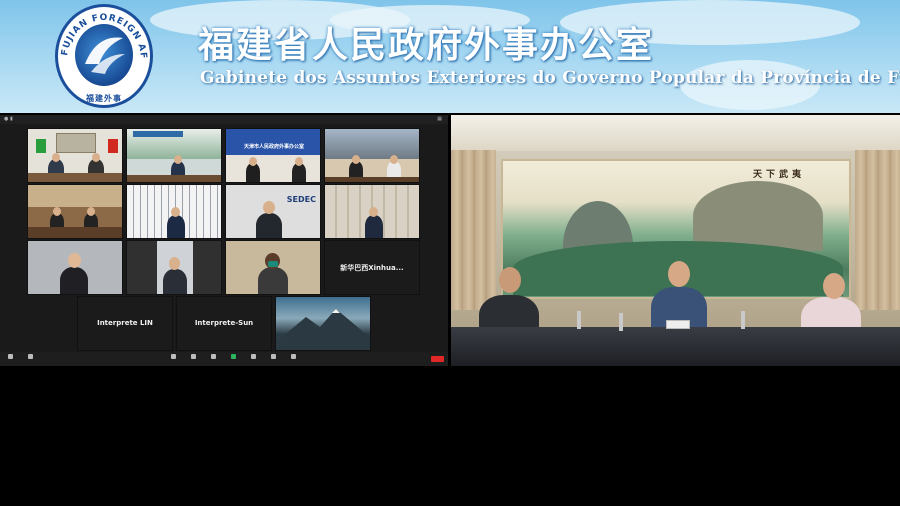 Image resolution: width=900 pixels, height=506 pixels. I want to click on call-status-icon: ● ▮, so click(8, 119).